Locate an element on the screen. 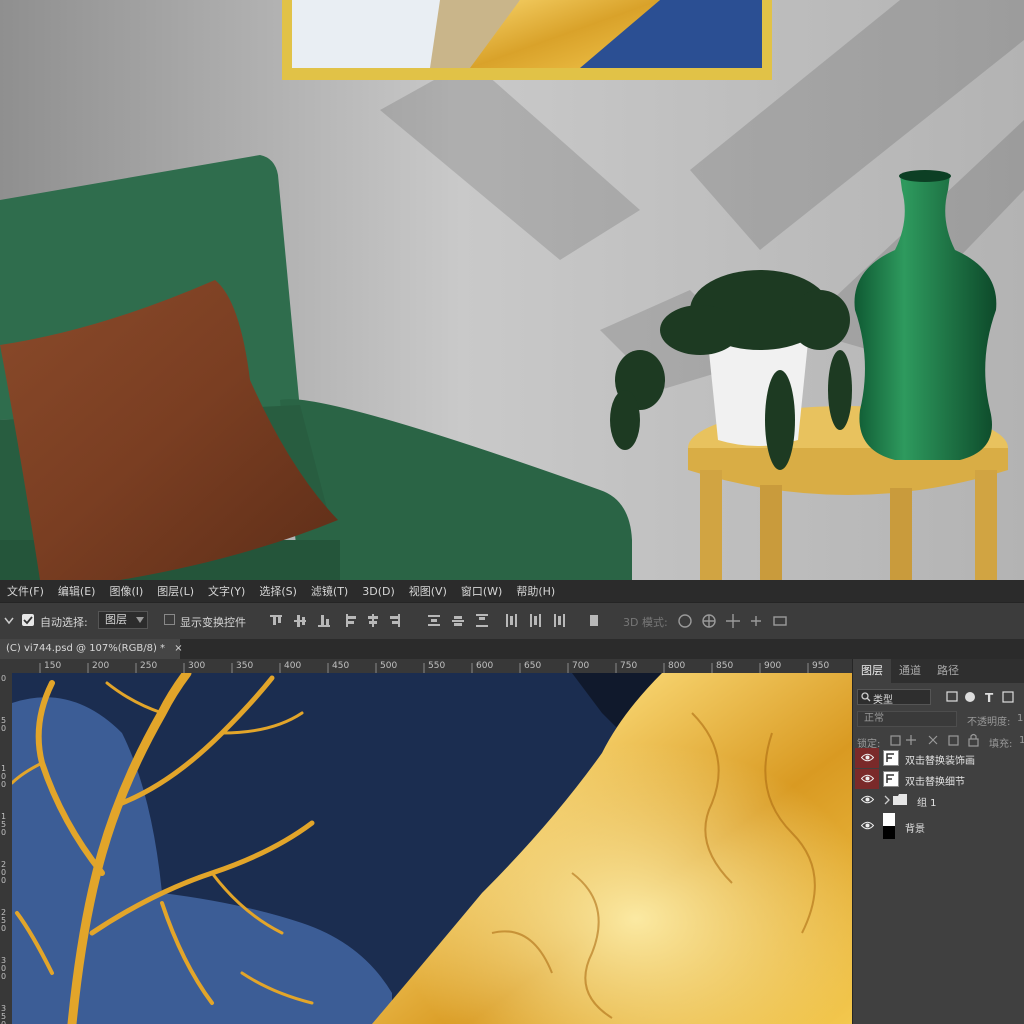 This screenshot has height=1024, width=1024. auto-select-checkbox is located at coordinates (28, 620).